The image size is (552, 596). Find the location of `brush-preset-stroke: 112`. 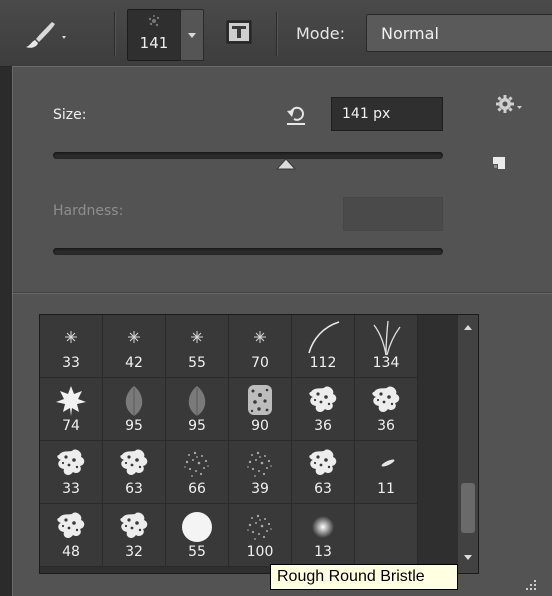

brush-preset-stroke: 112 is located at coordinates (323, 346).